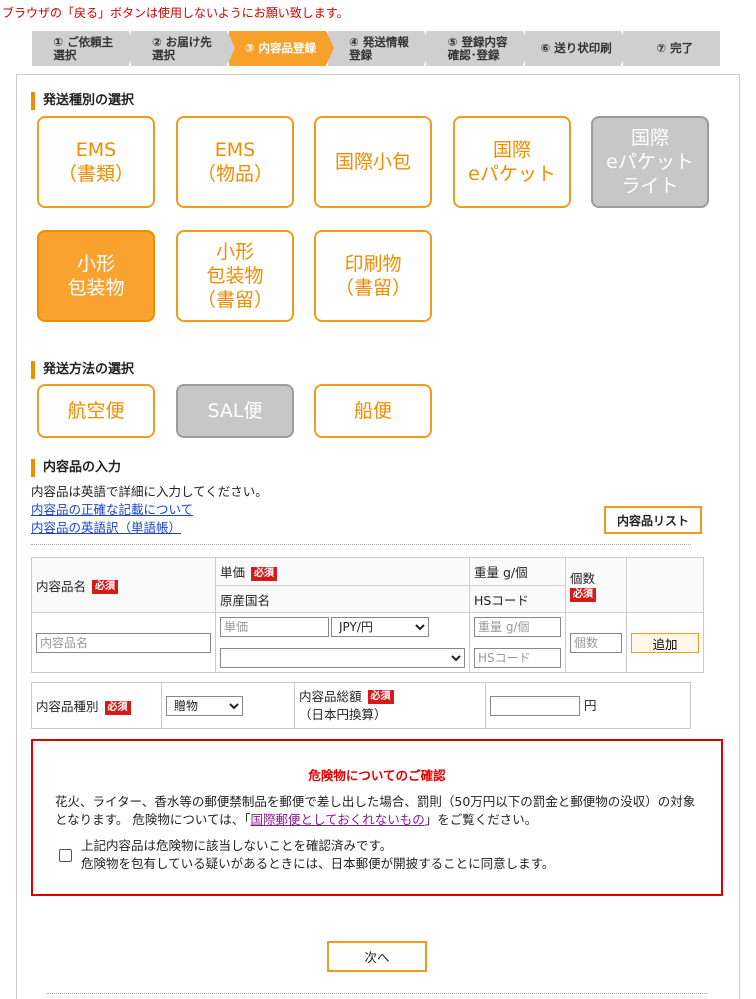 This screenshot has width=756, height=999. Describe the element at coordinates (672, 48) in the screenshot. I see `step-7: ⑦ 完了` at that location.